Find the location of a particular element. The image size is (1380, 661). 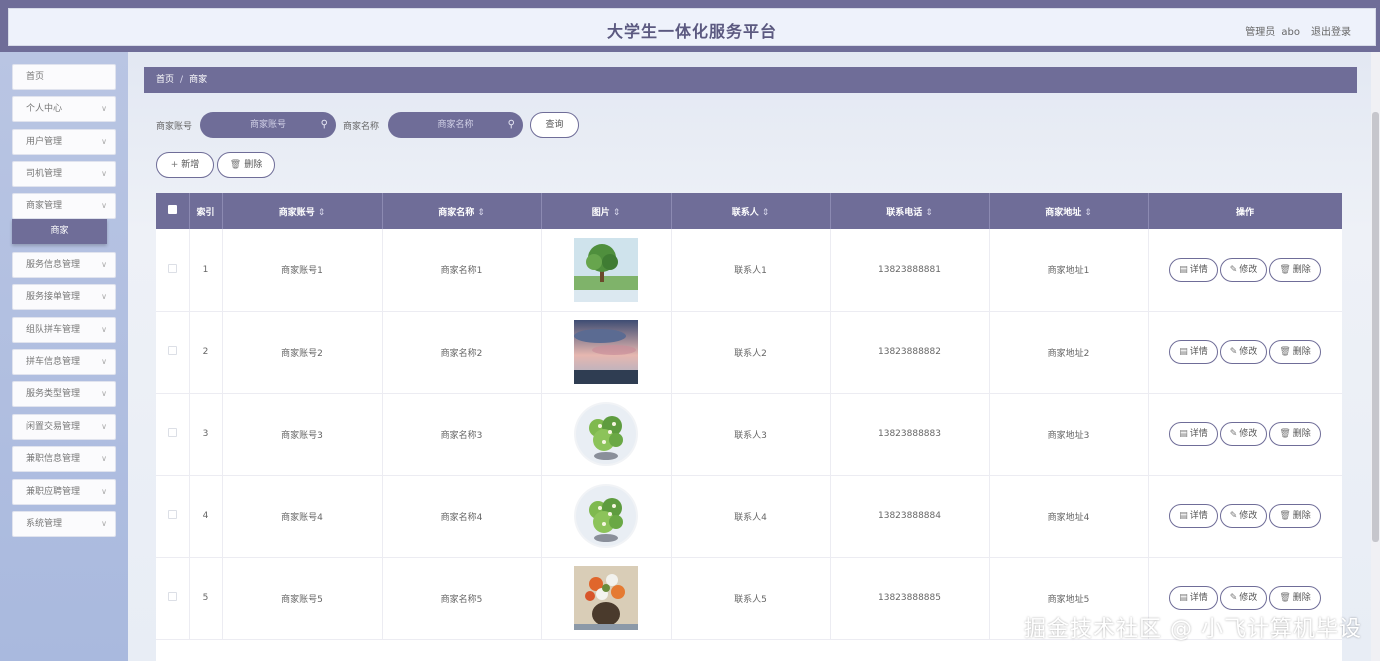

sidebar-item: 个人中心 ∨ is located at coordinates (64, 109).